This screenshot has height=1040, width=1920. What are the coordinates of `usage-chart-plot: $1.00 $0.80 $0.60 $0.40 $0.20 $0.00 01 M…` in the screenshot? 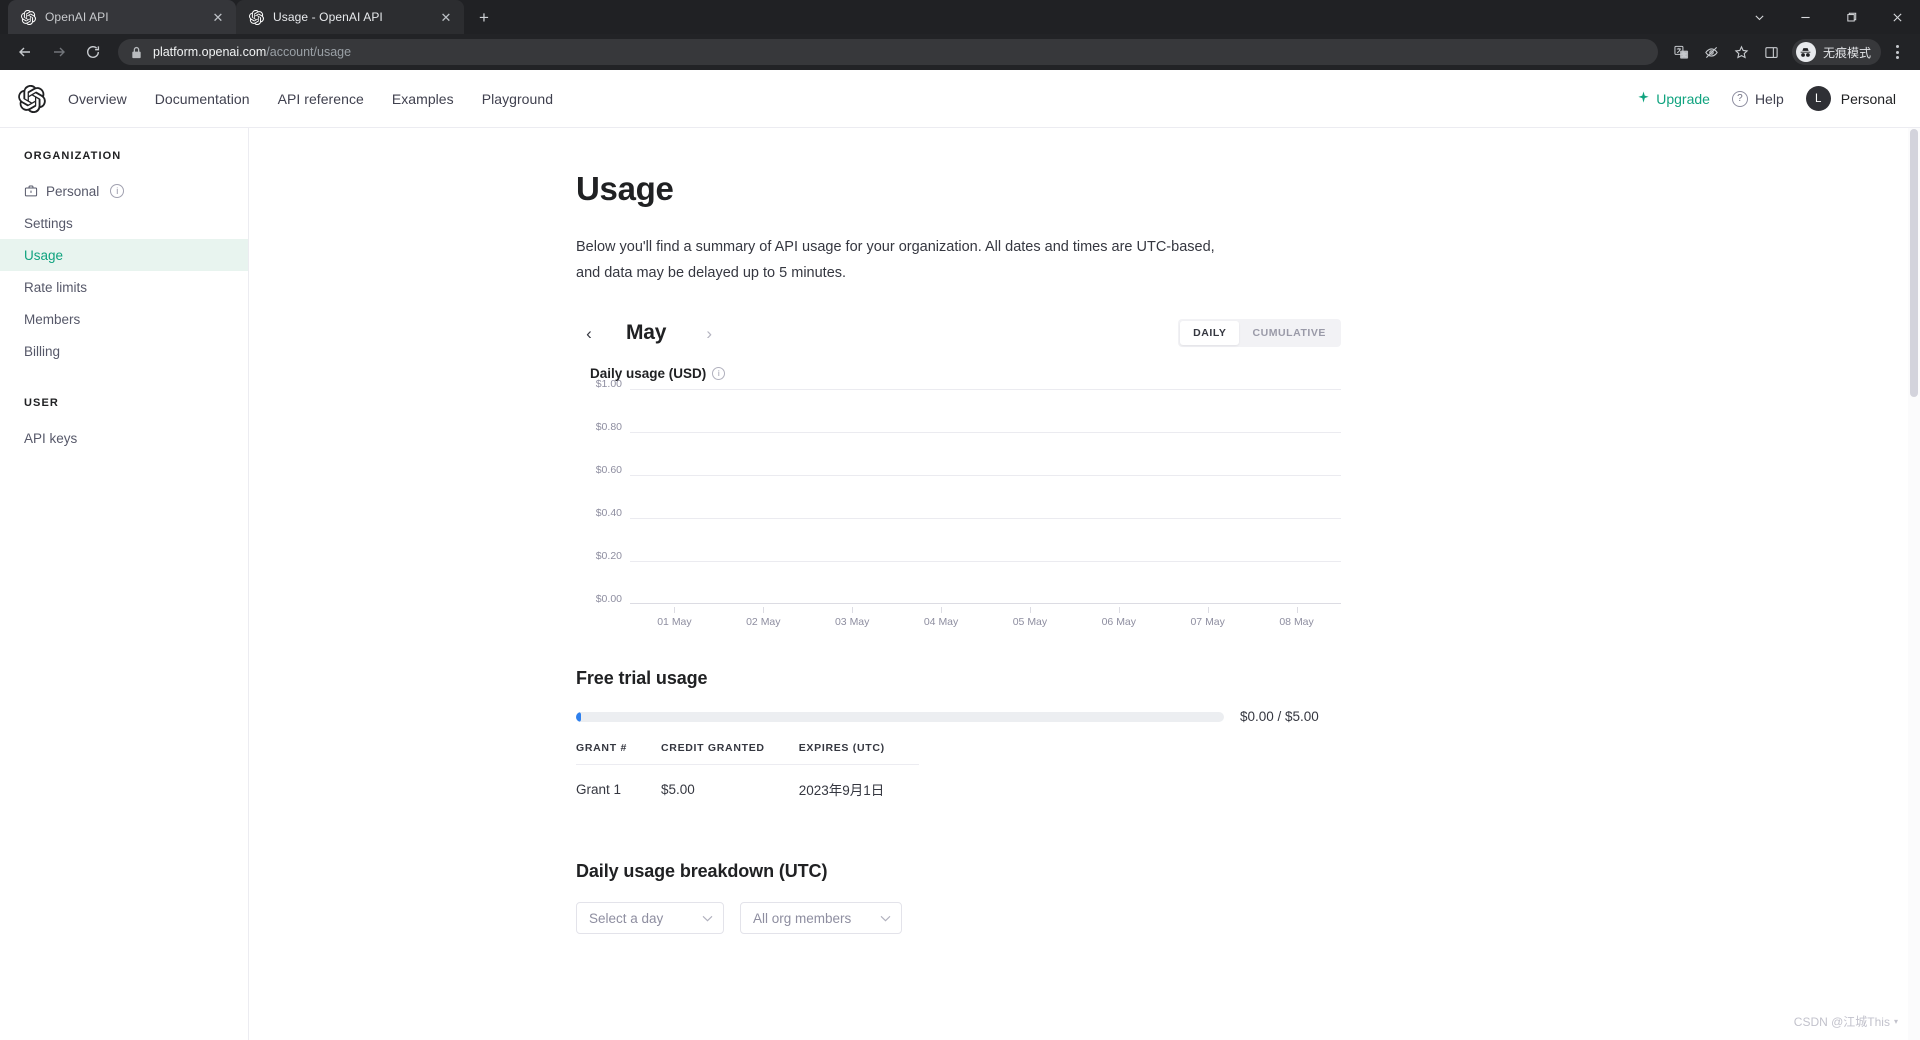 It's located at (958, 503).